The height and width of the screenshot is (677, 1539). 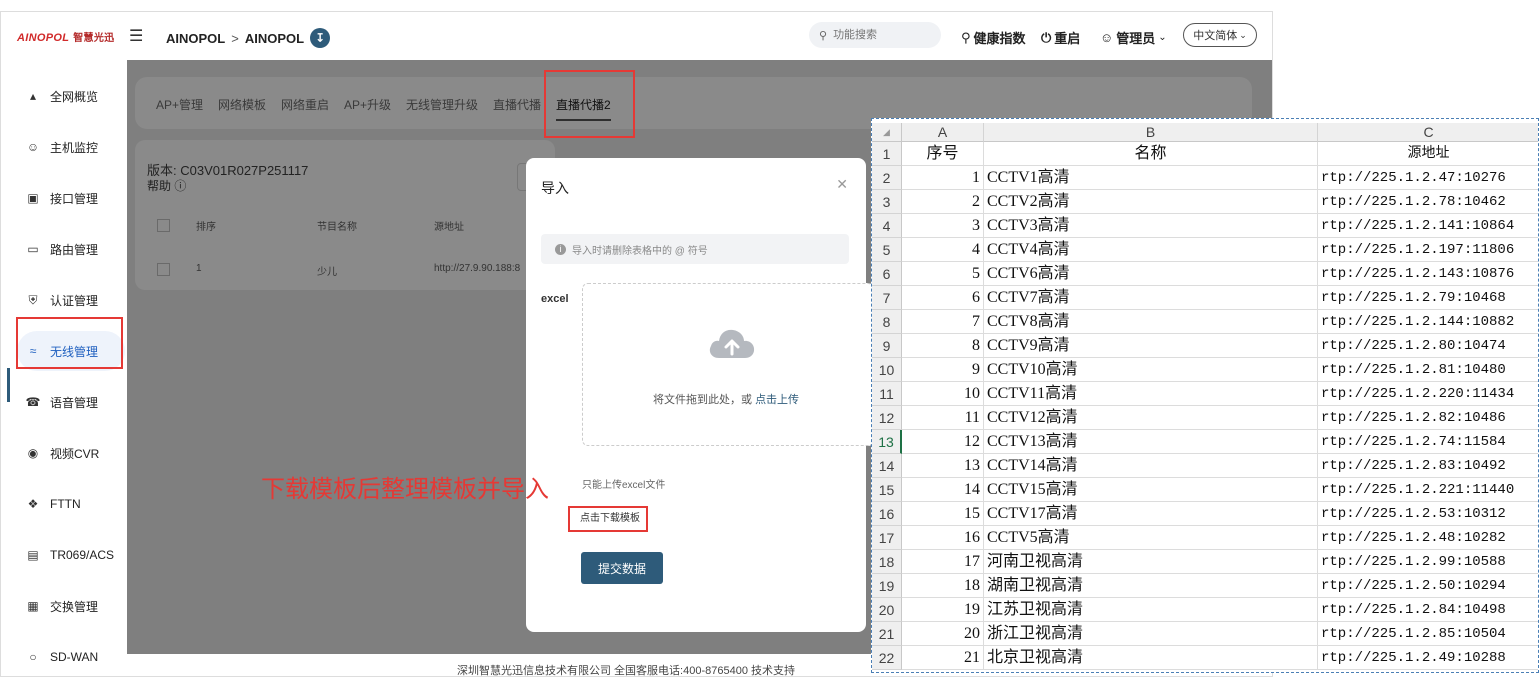 What do you see at coordinates (887, 250) in the screenshot?
I see `row-header: 5` at bounding box center [887, 250].